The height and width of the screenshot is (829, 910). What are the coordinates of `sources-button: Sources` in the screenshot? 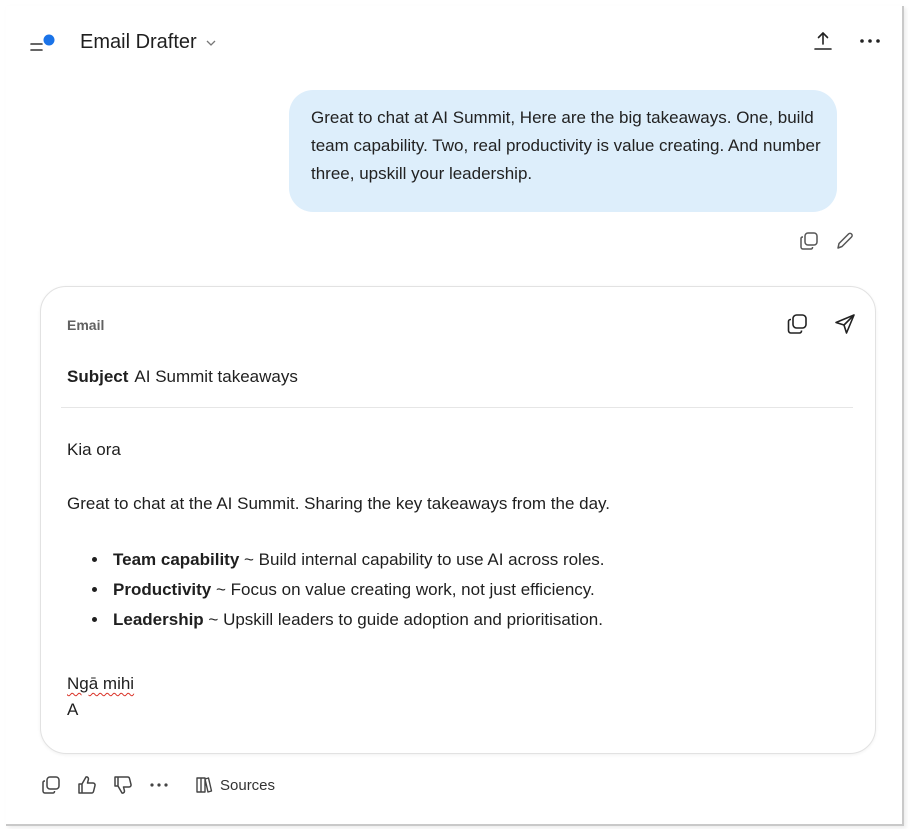 It's located at (234, 785).